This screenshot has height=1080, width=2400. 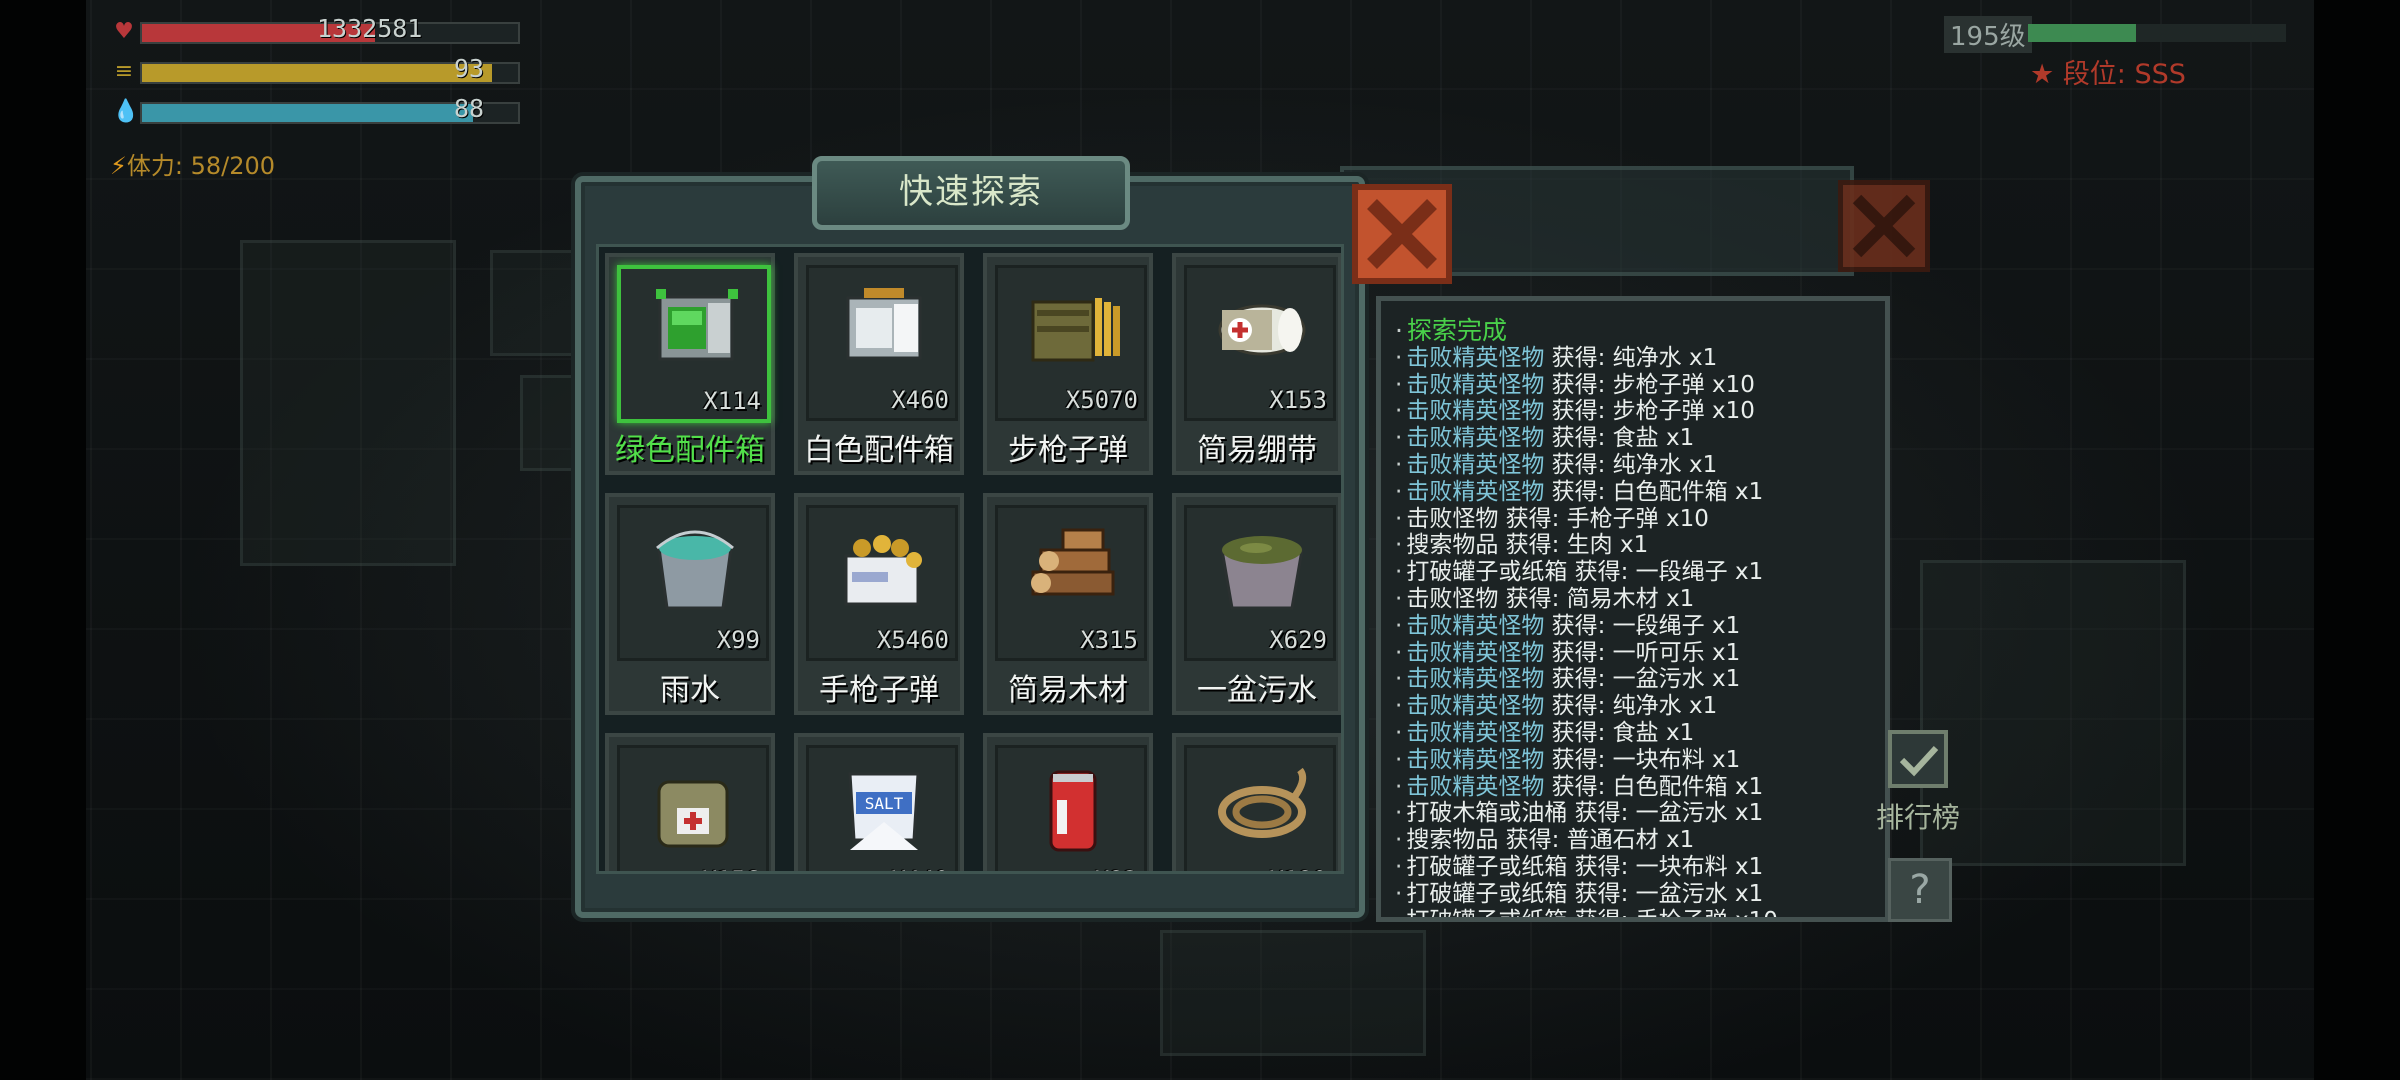 I want to click on water-value: 88, so click(x=469, y=108).